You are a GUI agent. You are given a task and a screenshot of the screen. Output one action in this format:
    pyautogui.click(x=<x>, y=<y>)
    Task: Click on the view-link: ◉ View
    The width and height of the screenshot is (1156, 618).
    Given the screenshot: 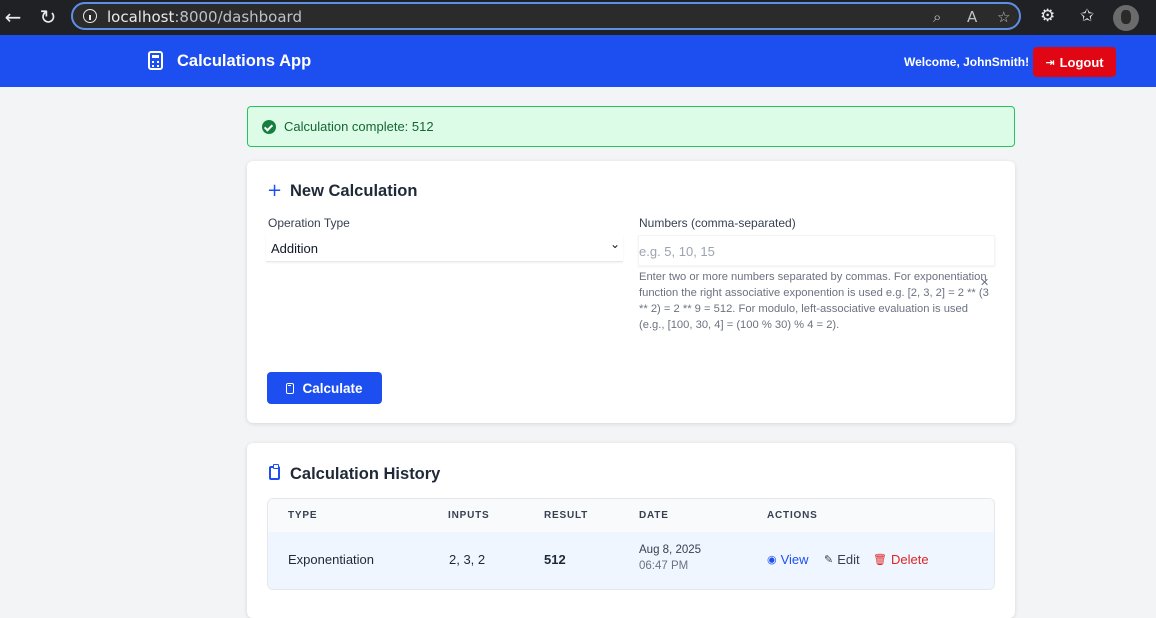 What is the action you would take?
    pyautogui.click(x=788, y=559)
    